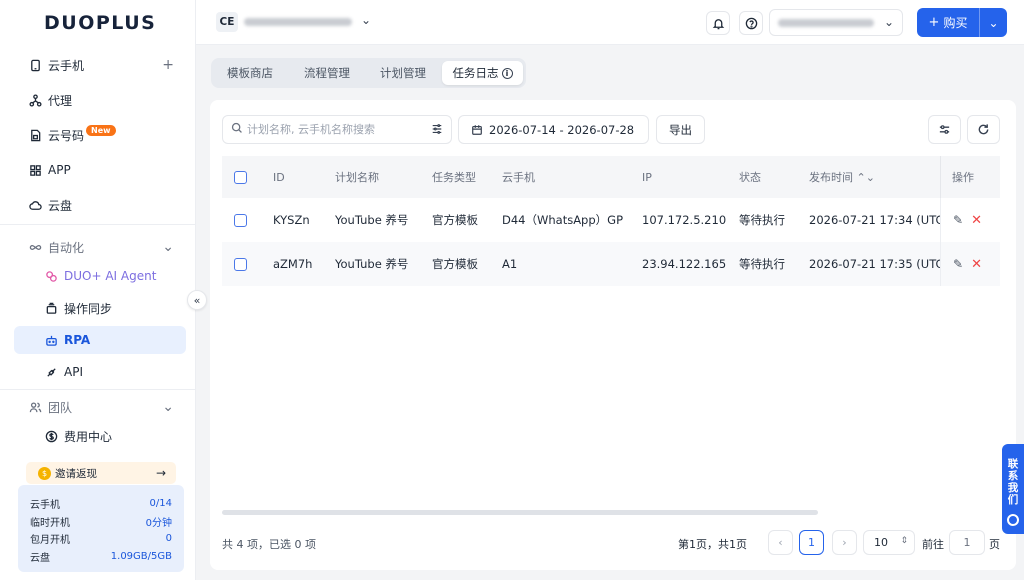  Describe the element at coordinates (712, 544) in the screenshot. I see `page-info: 第1页，共1页` at that location.